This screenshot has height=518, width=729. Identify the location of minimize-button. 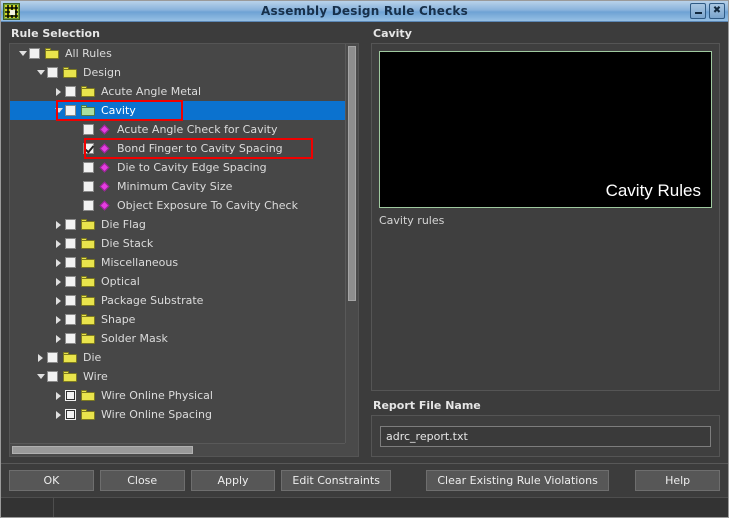
(698, 11).